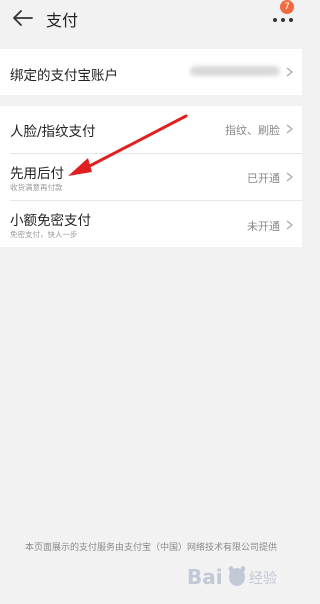 Image resolution: width=320 pixels, height=604 pixels. Describe the element at coordinates (23, 18) in the screenshot. I see `back-arrow-icon` at that location.